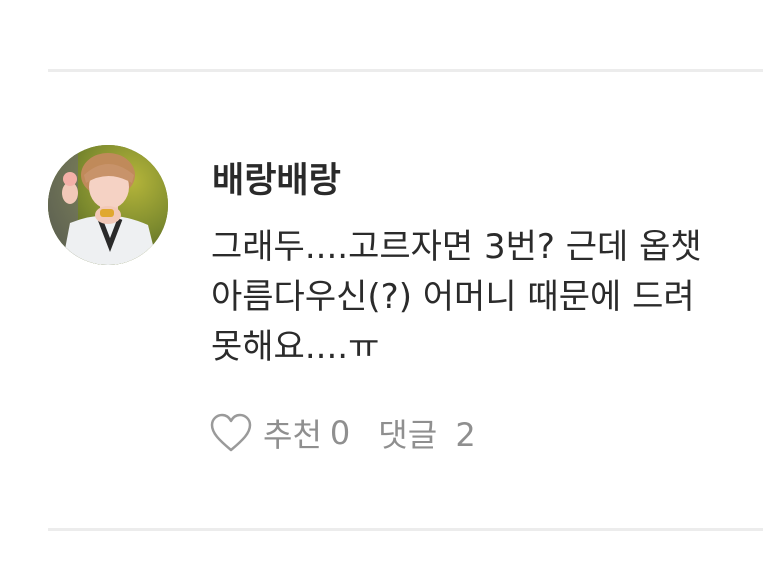 This screenshot has height=572, width=763. What do you see at coordinates (453, 297) in the screenshot?
I see `comment-line: 아름다우신(?) 어머니 때문에 드려` at bounding box center [453, 297].